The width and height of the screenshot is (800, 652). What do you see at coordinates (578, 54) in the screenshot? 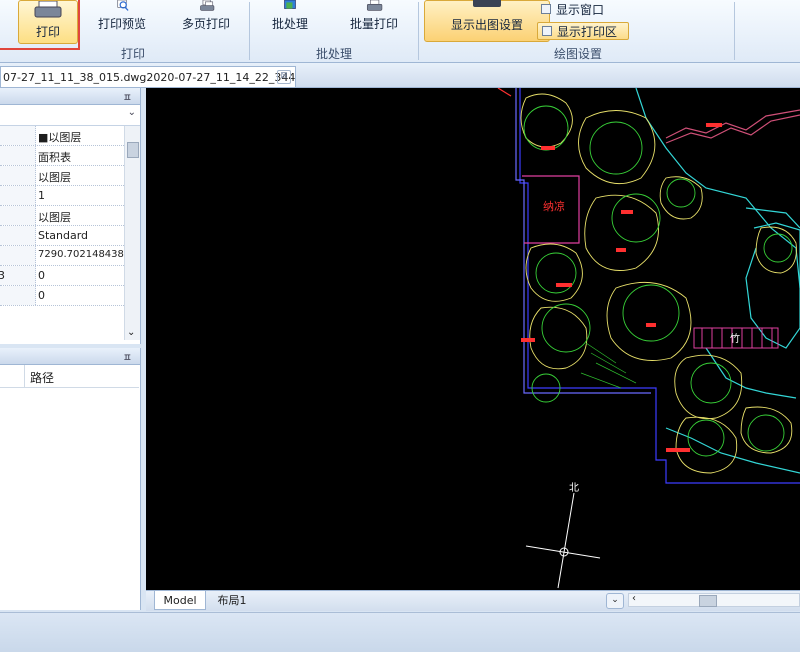
I see `plot-settings-group-label: 绘图设置` at bounding box center [578, 54].